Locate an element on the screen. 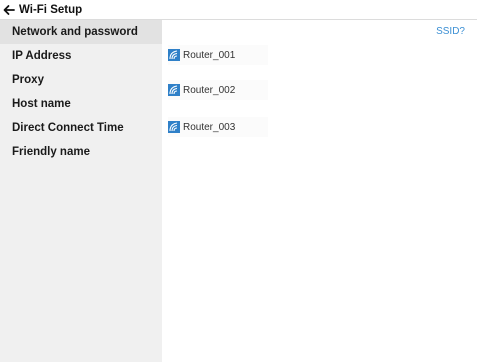 Image resolution: width=477 pixels, height=362 pixels. network-name: Router_002 is located at coordinates (209, 90).